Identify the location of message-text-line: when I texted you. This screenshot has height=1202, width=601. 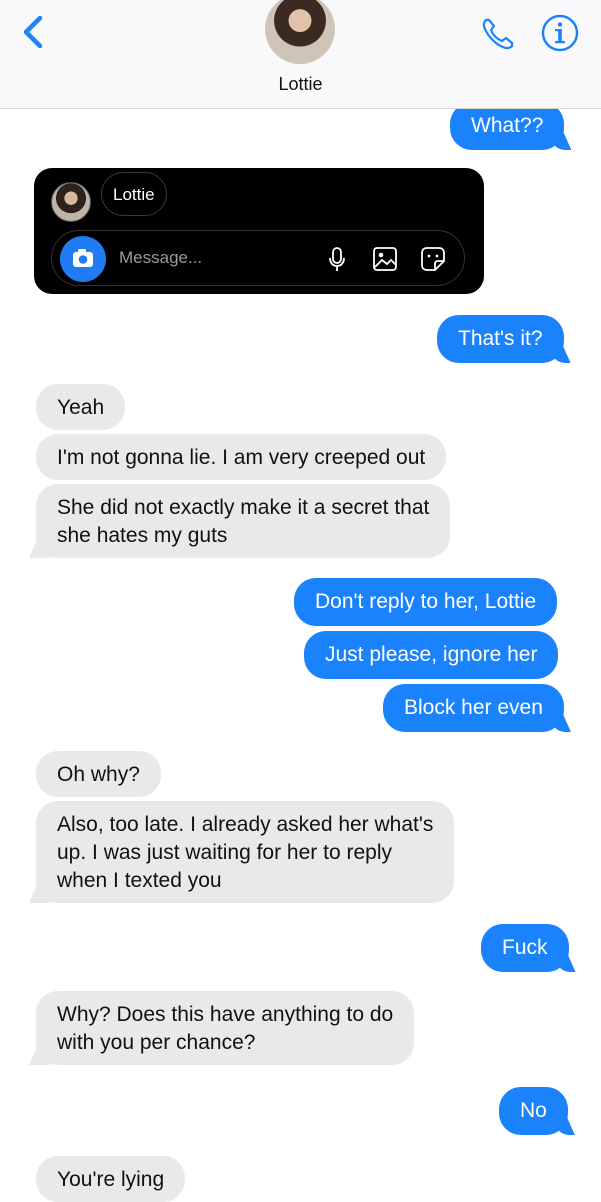
(139, 880).